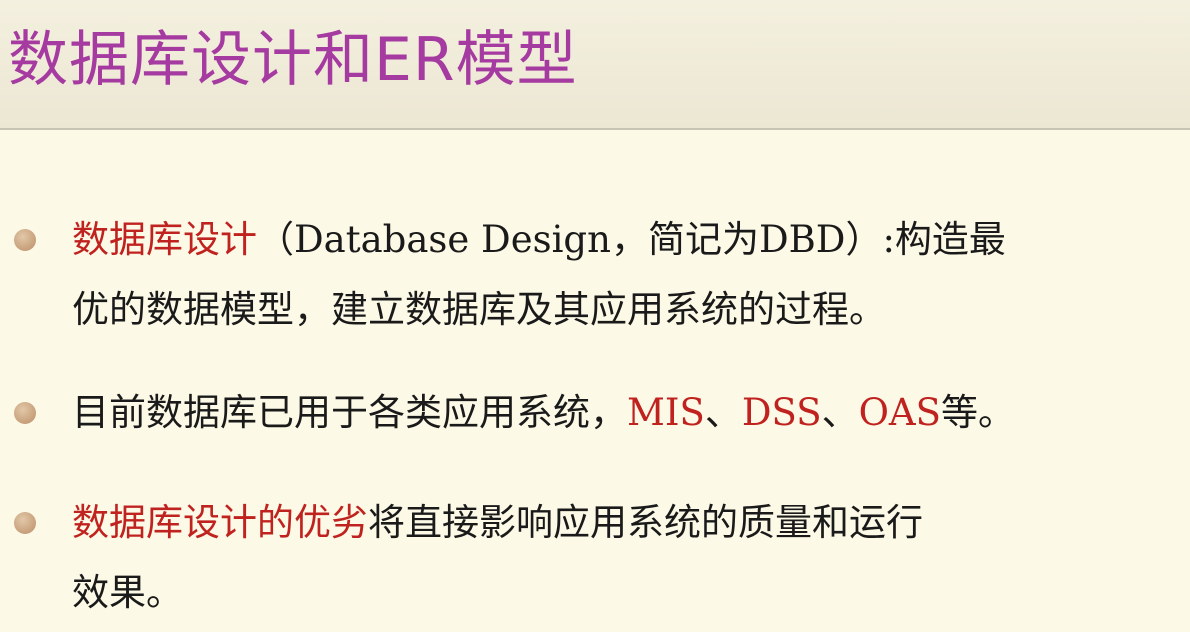  What do you see at coordinates (781, 412) in the screenshot?
I see `bullet-2-dss: DSS` at bounding box center [781, 412].